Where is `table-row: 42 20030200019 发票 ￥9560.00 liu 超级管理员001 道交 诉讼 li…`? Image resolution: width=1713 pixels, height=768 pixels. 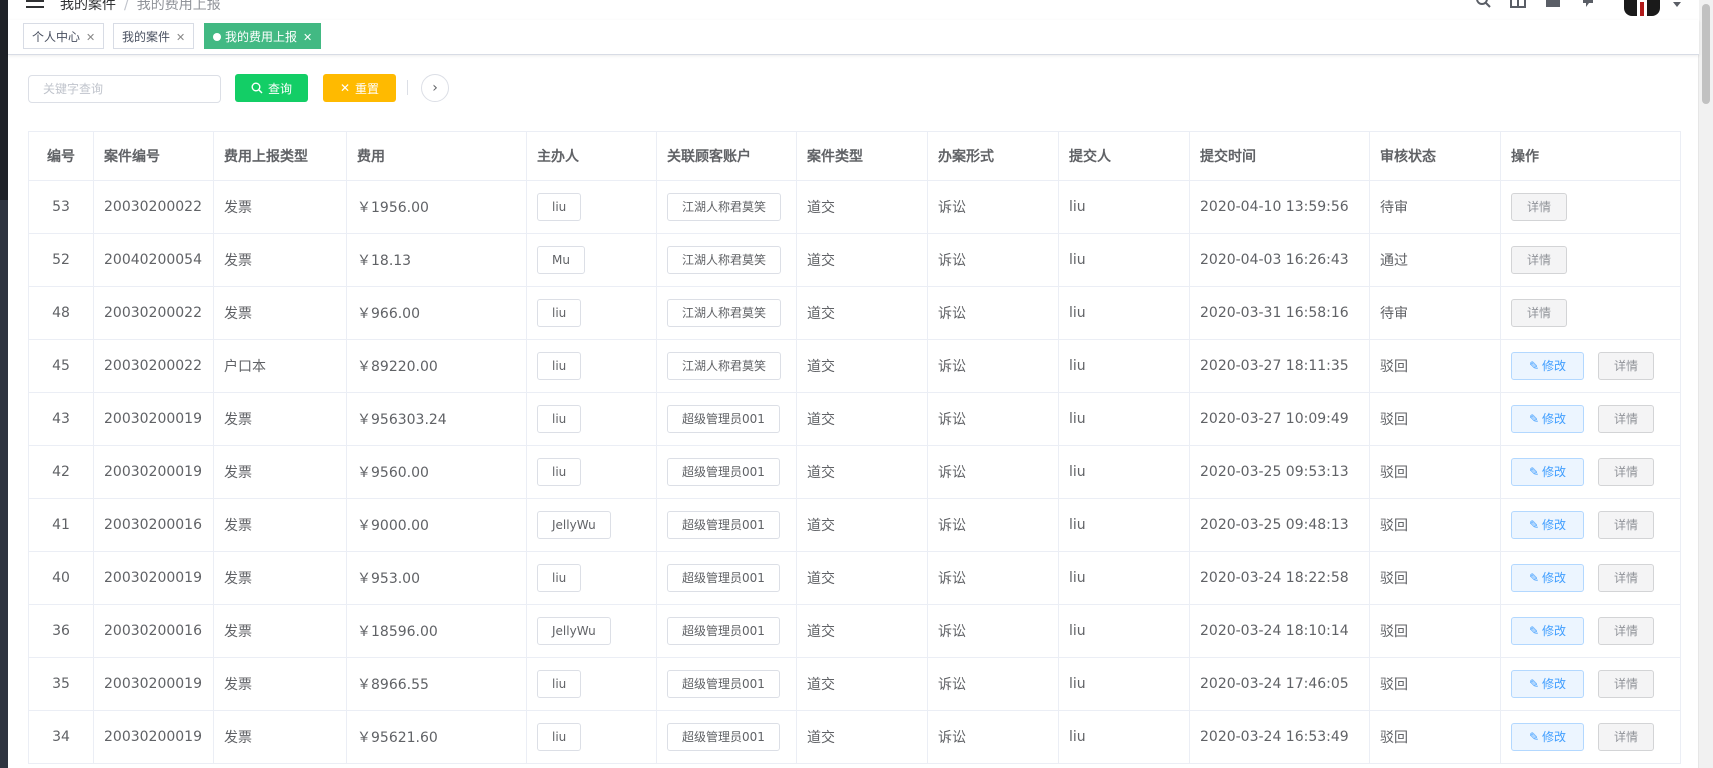
table-row: 42 20030200019 发票 ￥9560.00 liu 超级管理员001 道交 诉讼 li… is located at coordinates (854, 472).